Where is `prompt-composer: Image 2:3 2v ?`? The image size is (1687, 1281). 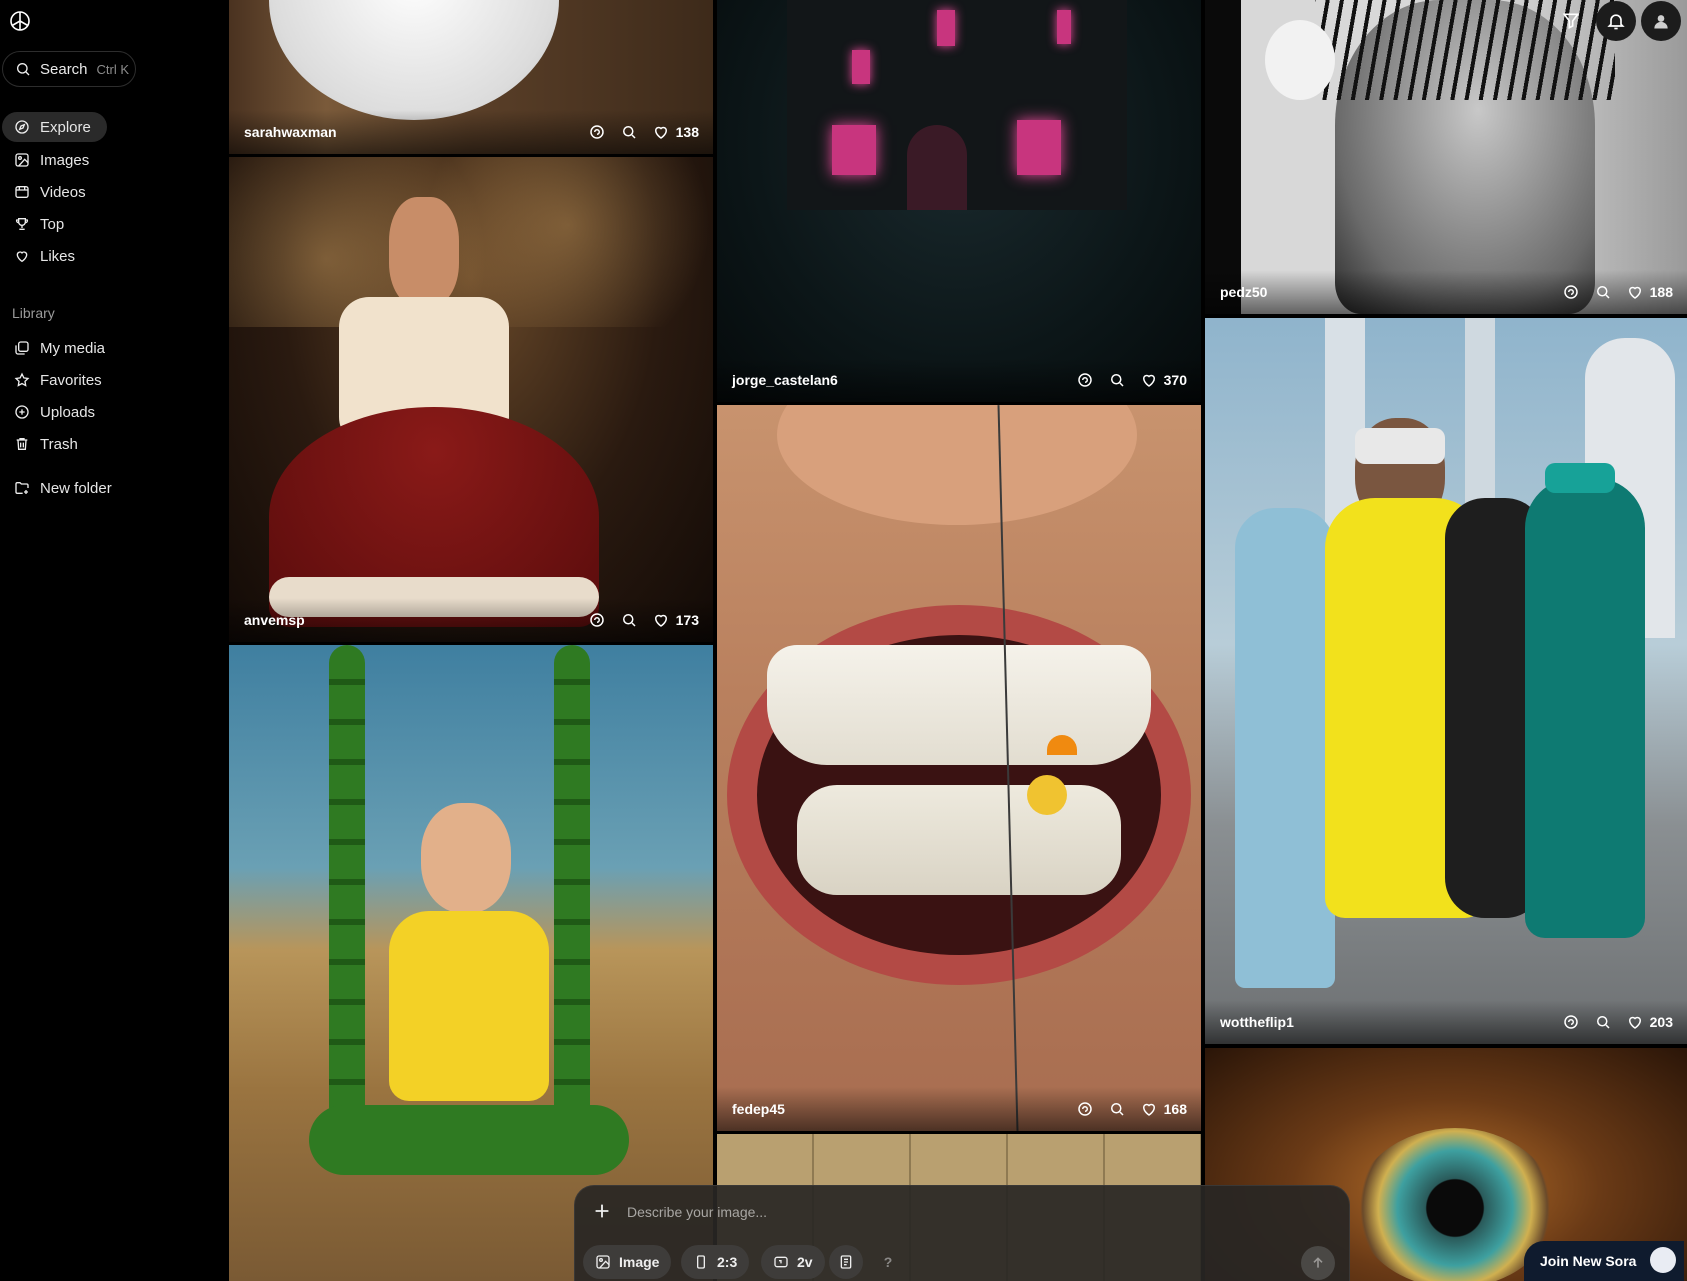 prompt-composer: Image 2:3 2v ? is located at coordinates (962, 1233).